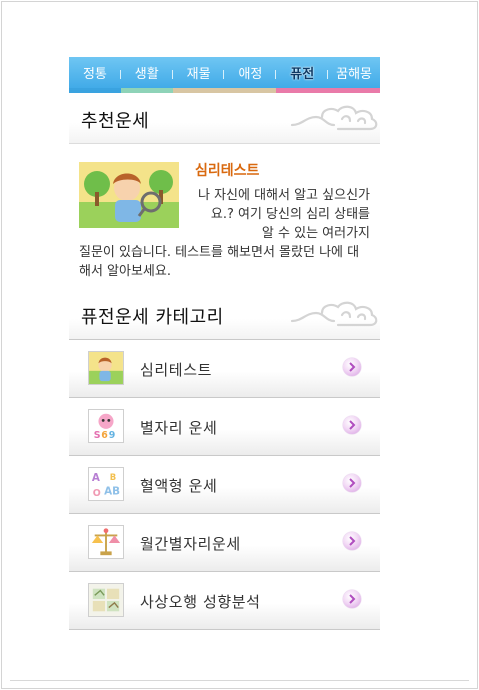 The width and height of the screenshot is (479, 690). Describe the element at coordinates (113, 477) in the screenshot. I see `svg-text: B` at that location.